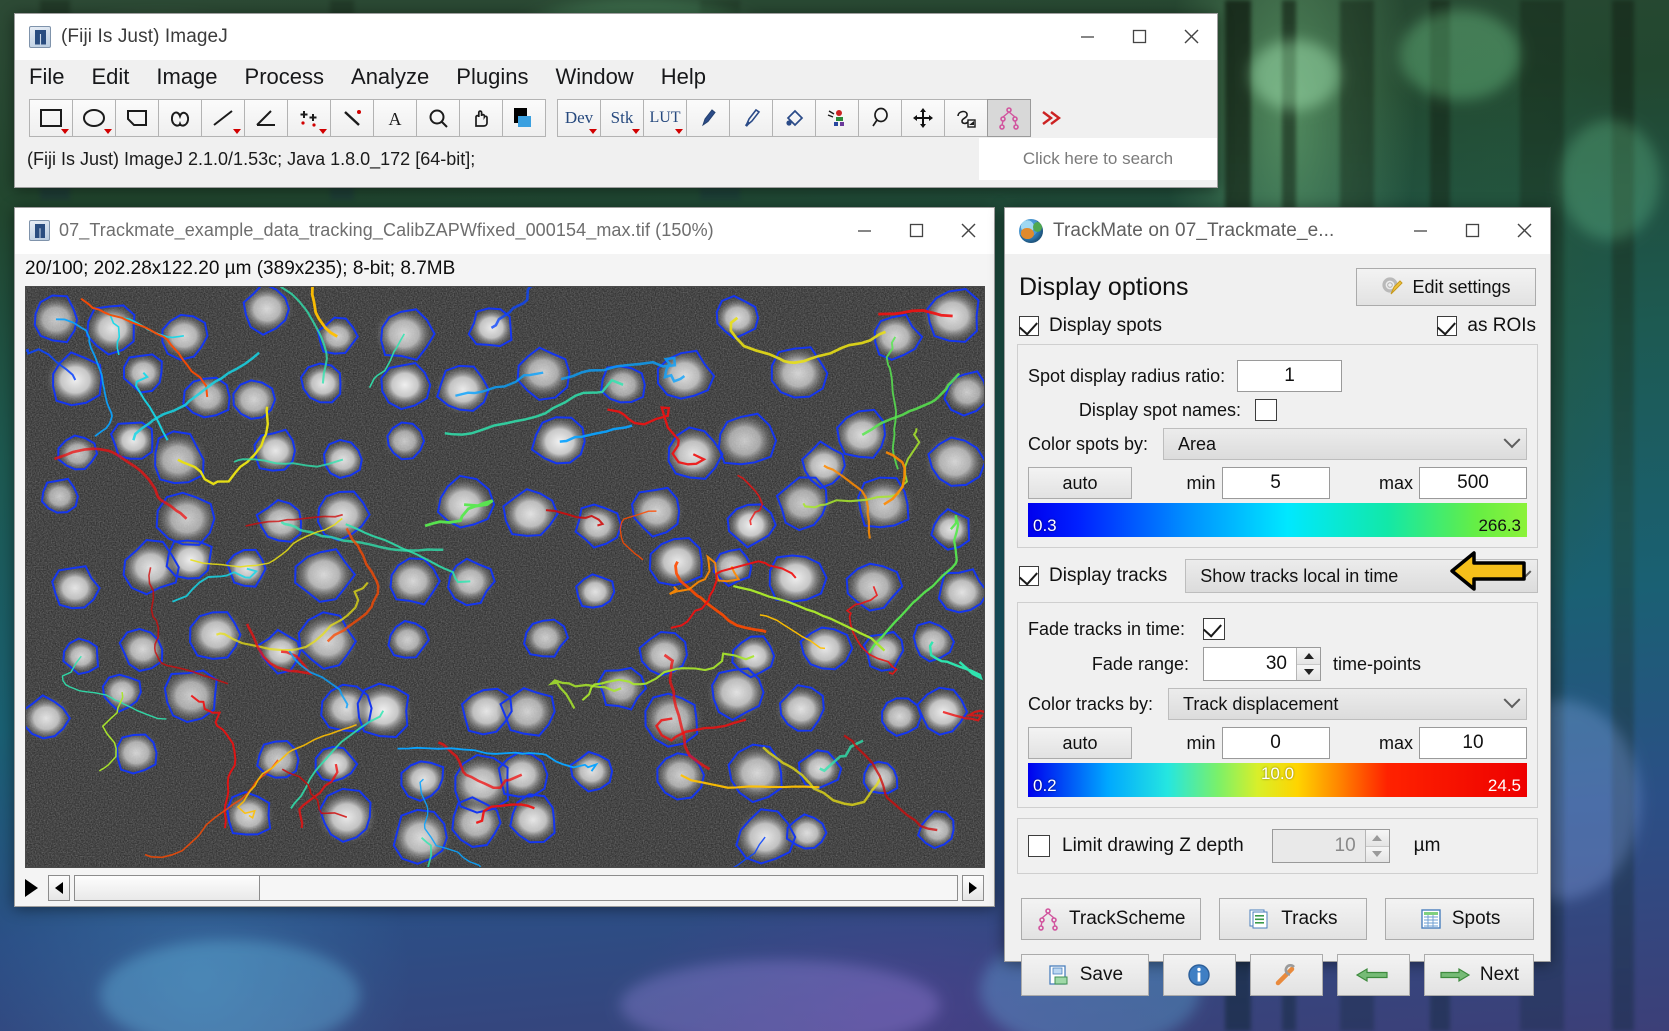 The height and width of the screenshot is (1031, 1669). I want to click on script-editor-tool, so click(837, 117).